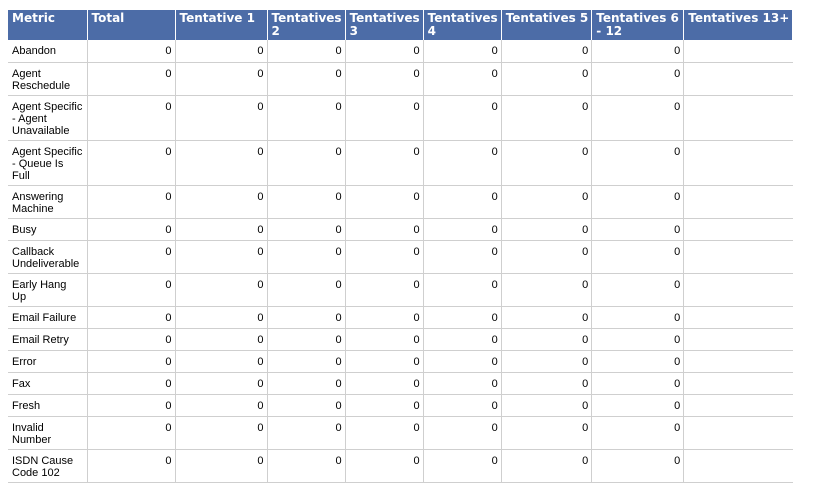 The width and height of the screenshot is (816, 483). I want to click on metric-cell: Invalid Number, so click(48, 433).